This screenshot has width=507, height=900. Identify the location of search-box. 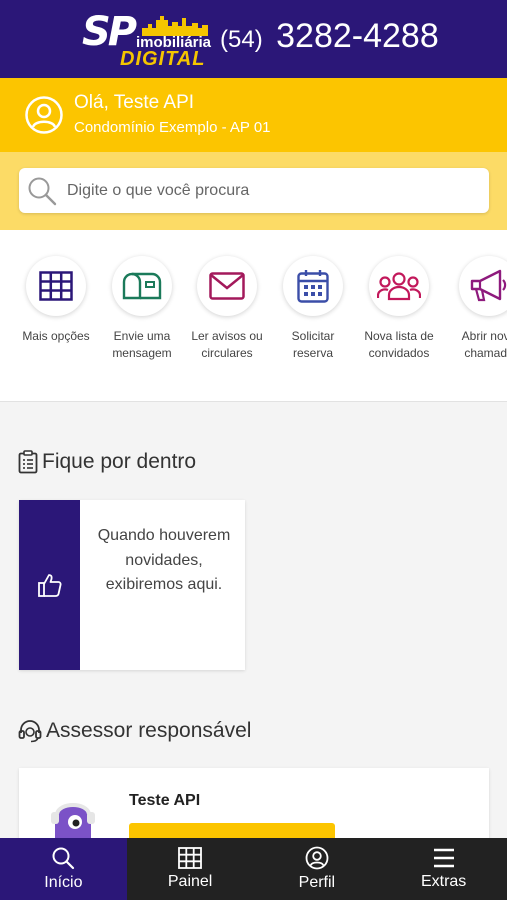
(254, 190).